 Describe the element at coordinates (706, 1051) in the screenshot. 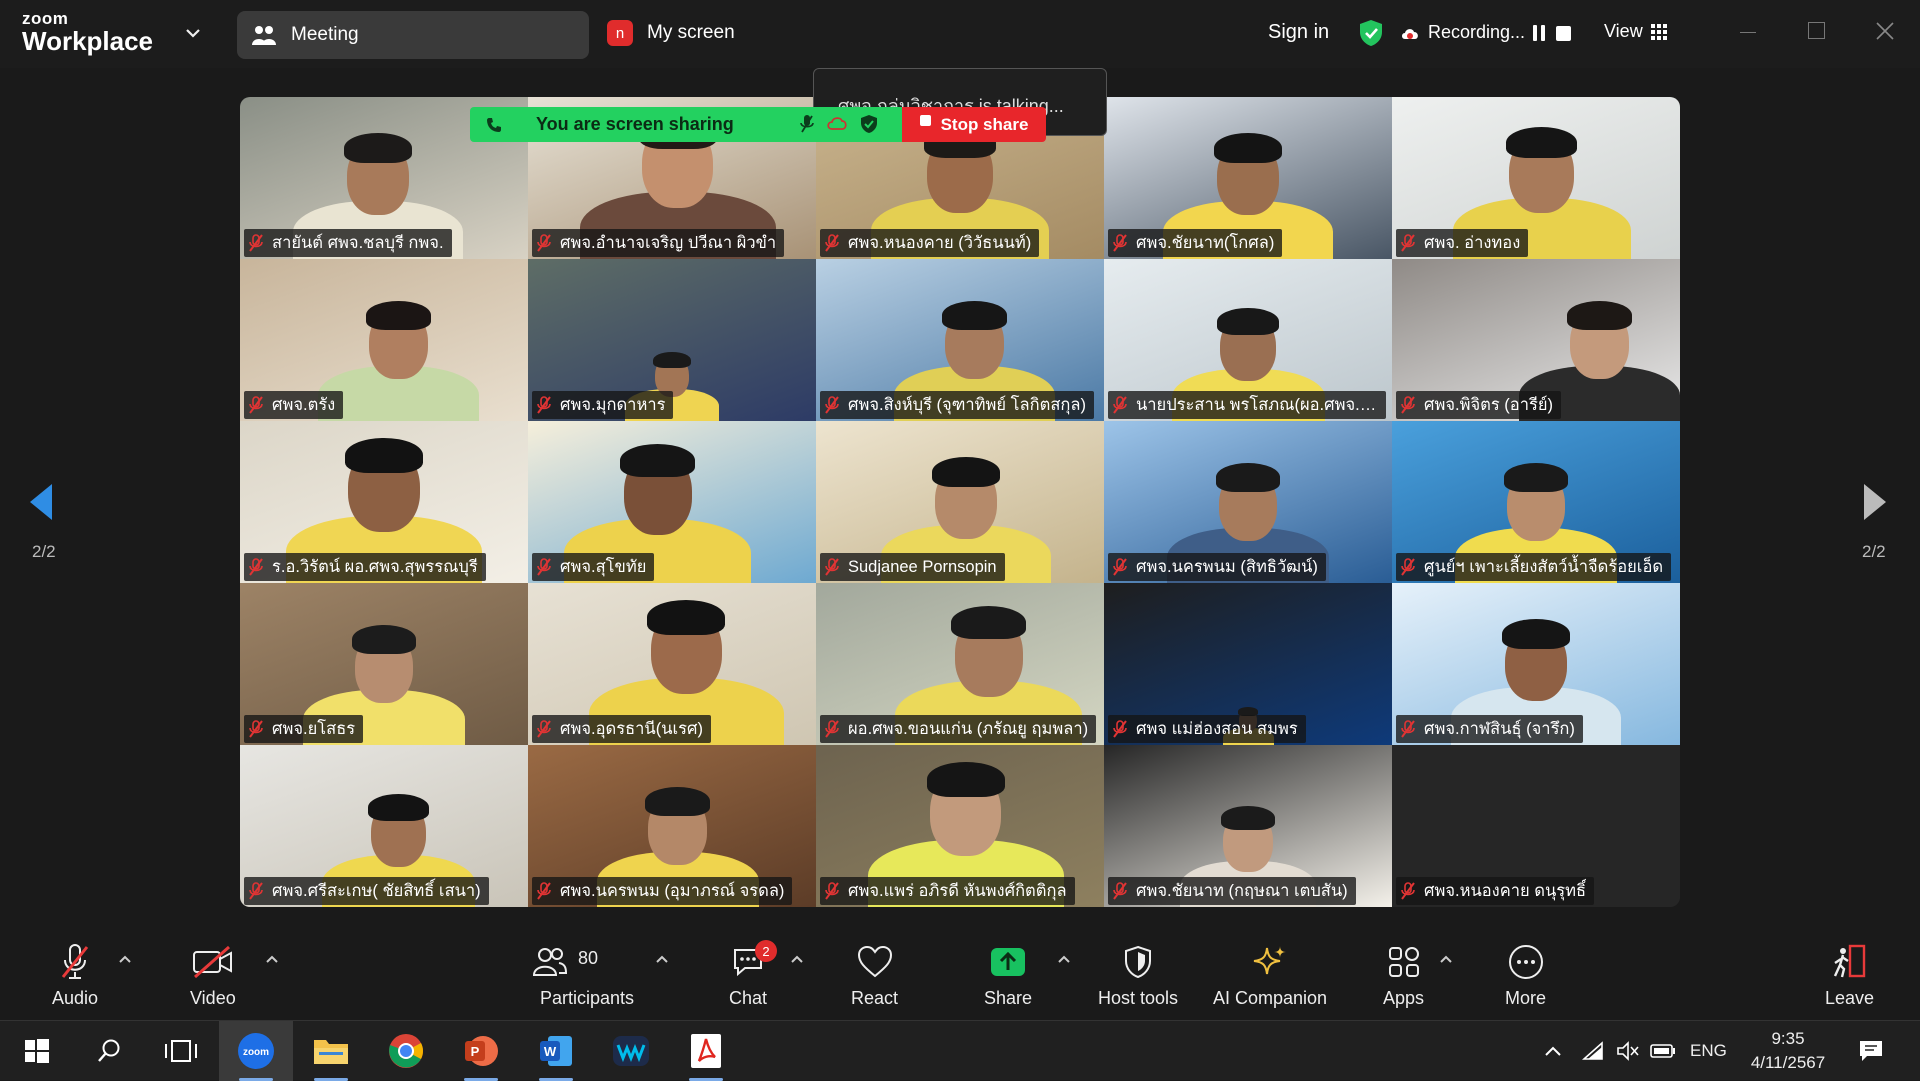

I see `taskbar-acrobat` at that location.